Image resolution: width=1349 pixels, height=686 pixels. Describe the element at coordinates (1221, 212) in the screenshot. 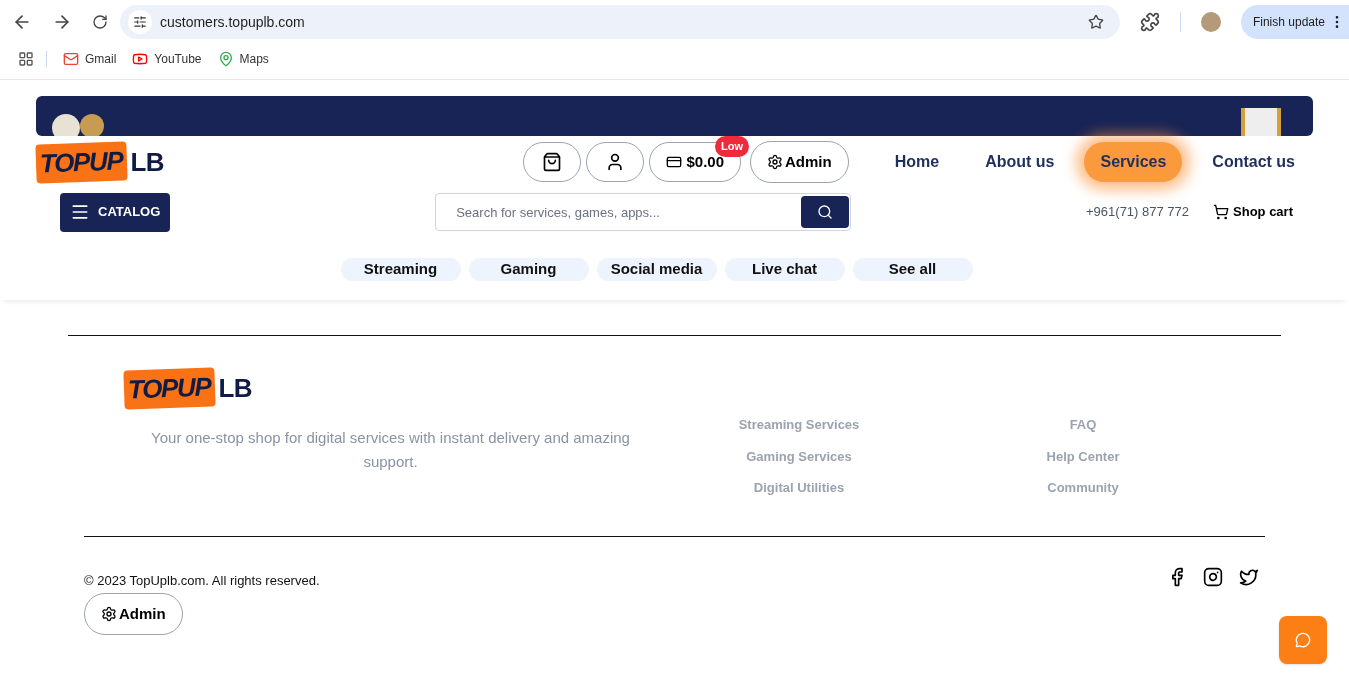

I see `cart-icon` at that location.